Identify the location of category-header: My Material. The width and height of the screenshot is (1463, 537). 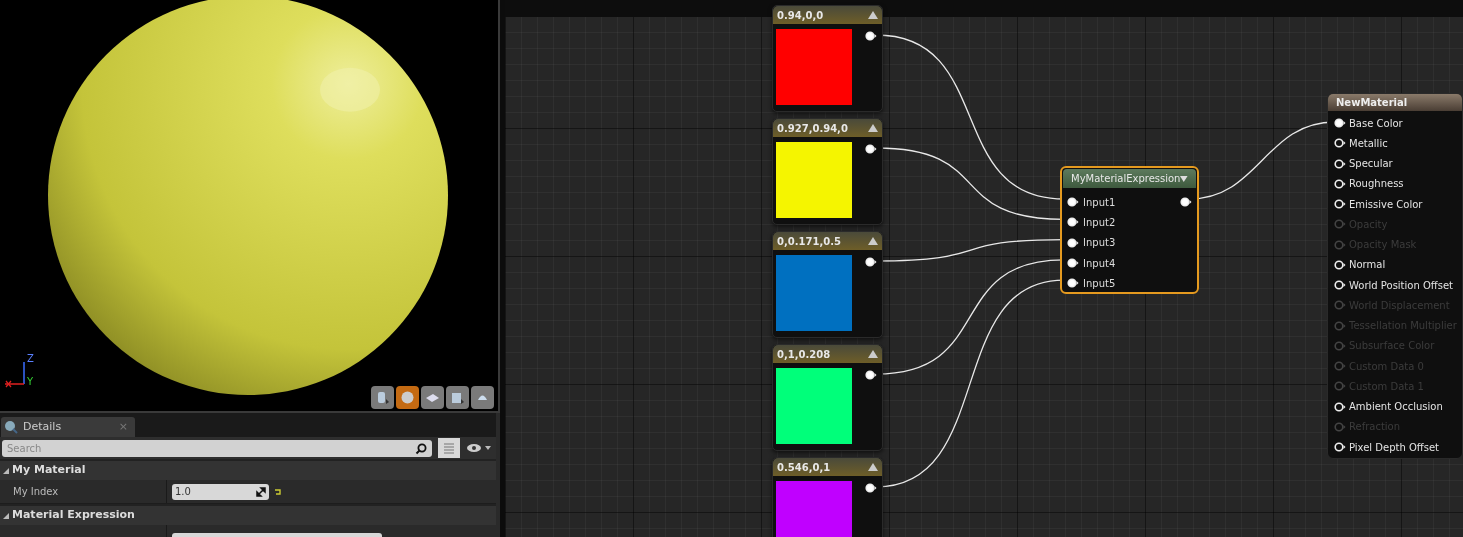
(248, 469).